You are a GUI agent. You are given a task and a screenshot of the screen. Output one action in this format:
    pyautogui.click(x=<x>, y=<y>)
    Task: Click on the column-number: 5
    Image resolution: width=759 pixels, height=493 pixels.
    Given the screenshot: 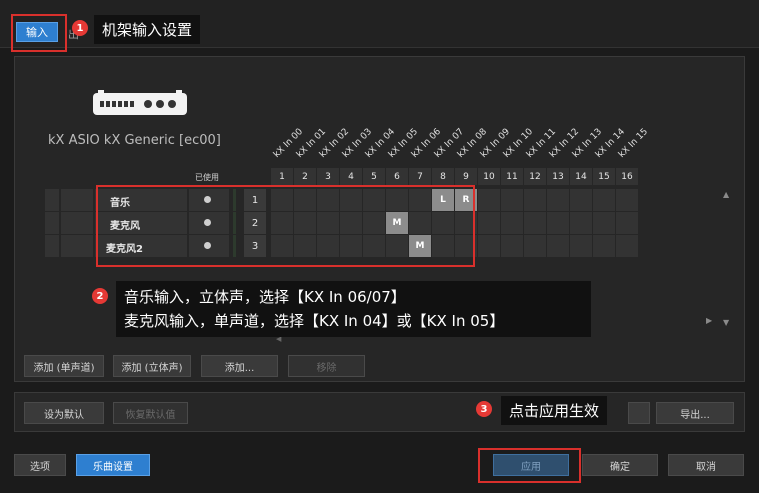 What is the action you would take?
    pyautogui.click(x=374, y=176)
    